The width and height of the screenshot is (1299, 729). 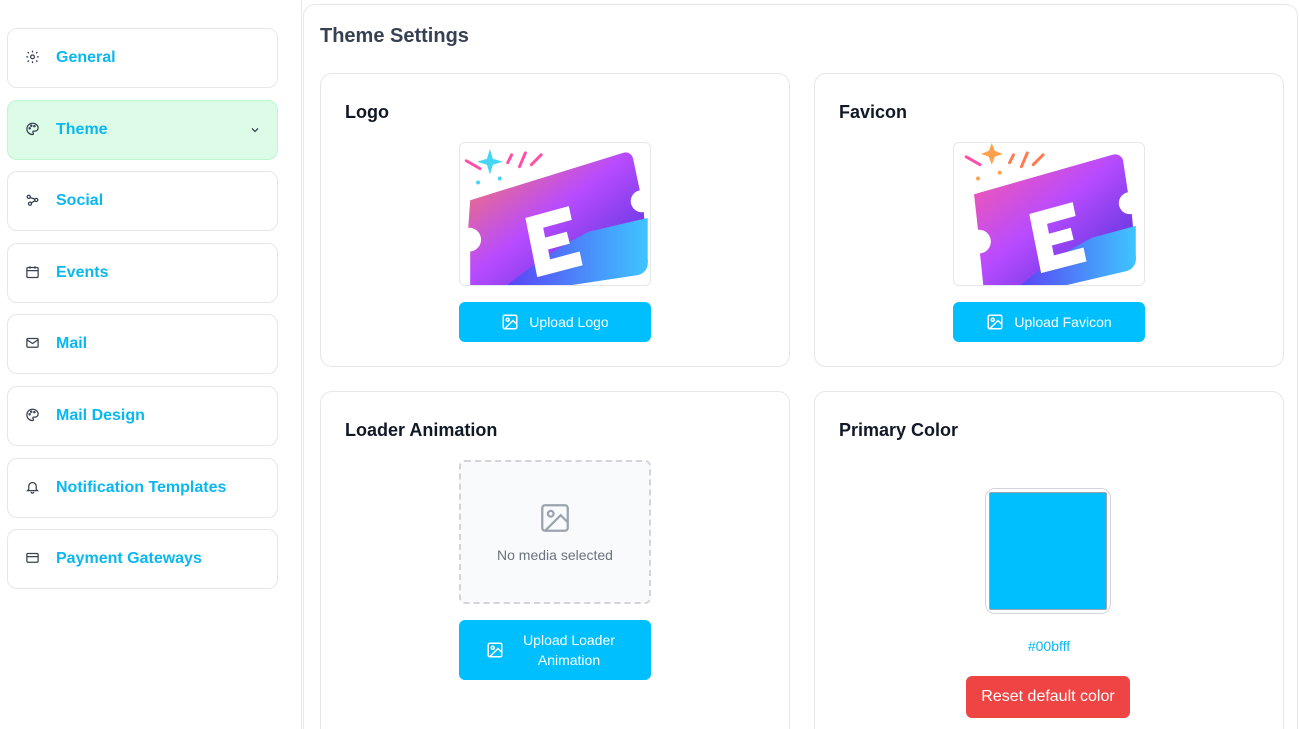 What do you see at coordinates (142, 201) in the screenshot?
I see `sidebar-item-social: Social` at bounding box center [142, 201].